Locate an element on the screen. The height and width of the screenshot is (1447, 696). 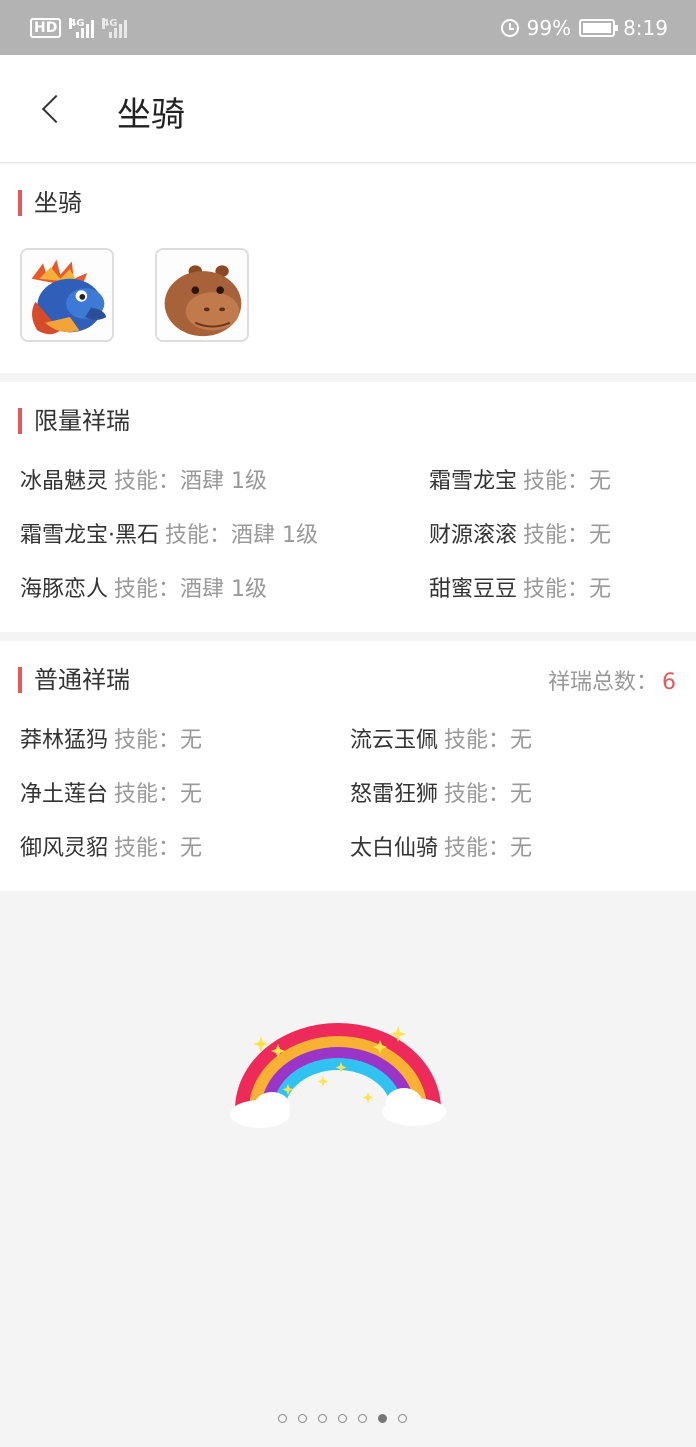
app-header: 坐骑 is located at coordinates (348, 109).